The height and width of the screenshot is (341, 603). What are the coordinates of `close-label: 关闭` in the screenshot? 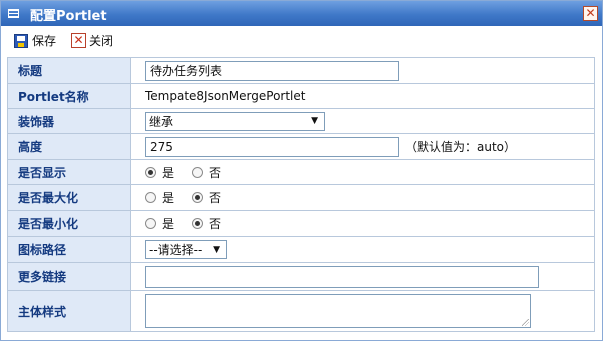 It's located at (101, 41).